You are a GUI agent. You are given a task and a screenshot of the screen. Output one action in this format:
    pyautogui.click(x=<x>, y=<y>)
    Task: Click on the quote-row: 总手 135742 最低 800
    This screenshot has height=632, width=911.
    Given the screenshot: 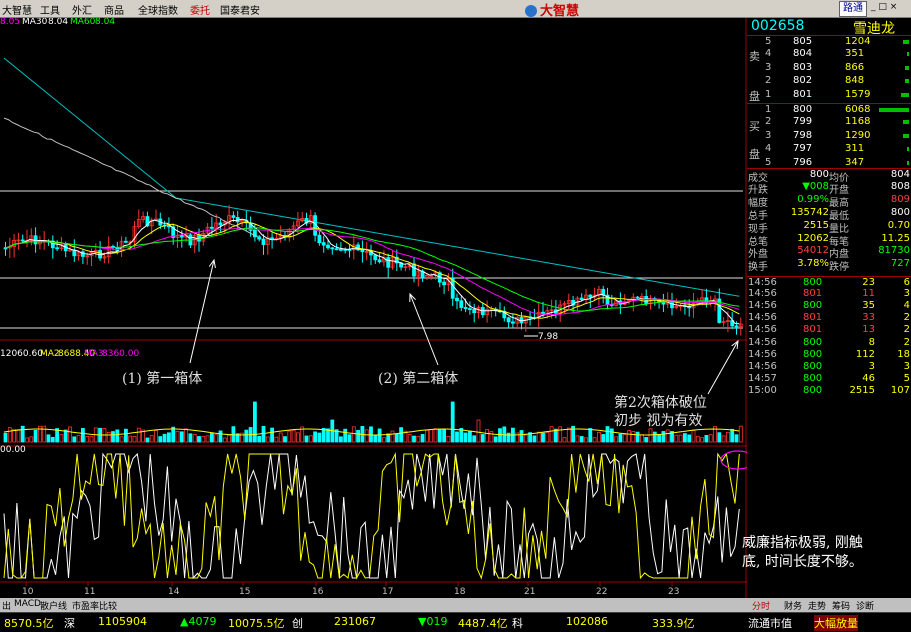 What is the action you would take?
    pyautogui.click(x=829, y=214)
    